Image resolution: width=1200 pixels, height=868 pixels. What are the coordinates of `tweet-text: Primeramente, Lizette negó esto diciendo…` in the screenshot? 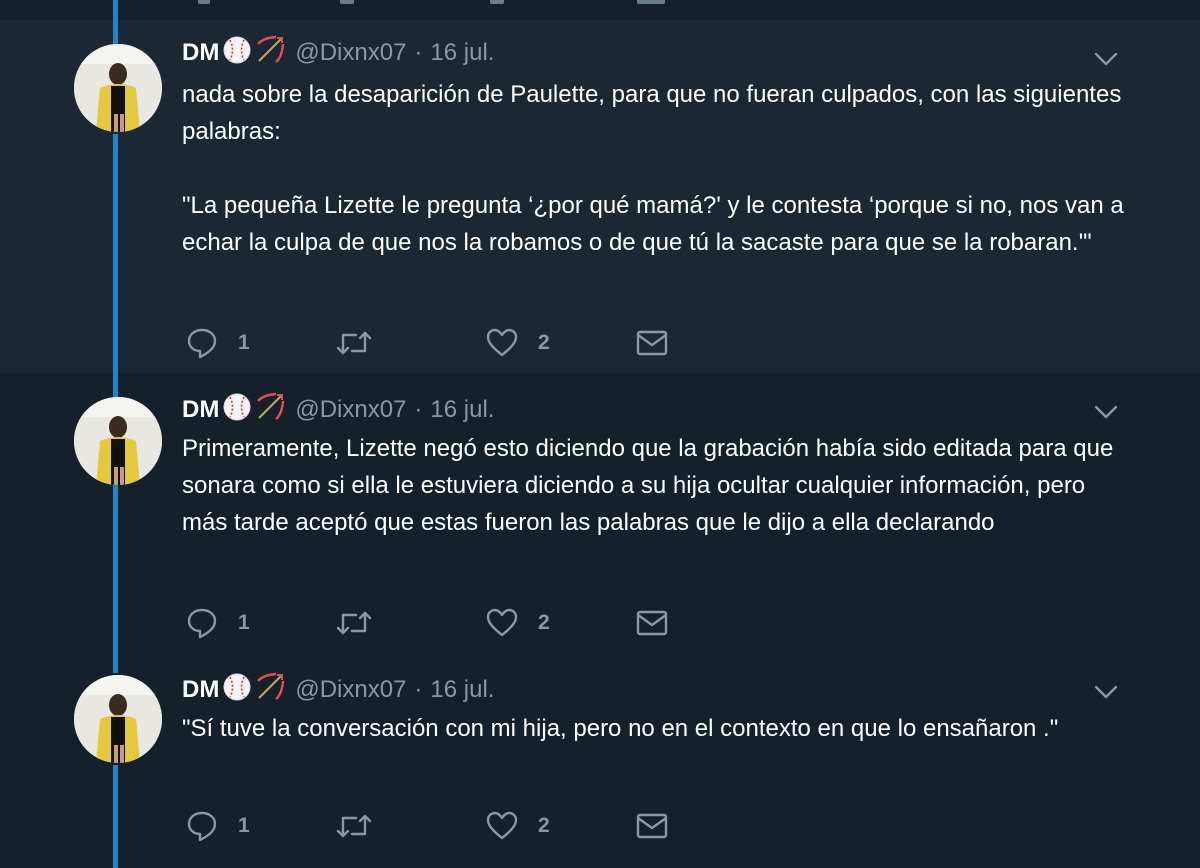 It's located at (651, 485).